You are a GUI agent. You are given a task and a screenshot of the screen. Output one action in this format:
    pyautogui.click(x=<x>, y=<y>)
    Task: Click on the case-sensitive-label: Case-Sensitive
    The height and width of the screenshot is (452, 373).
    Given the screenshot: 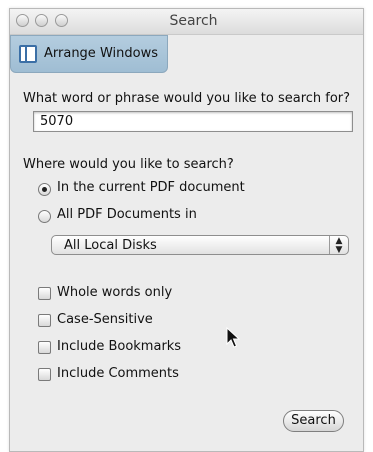 What is the action you would take?
    pyautogui.click(x=105, y=319)
    